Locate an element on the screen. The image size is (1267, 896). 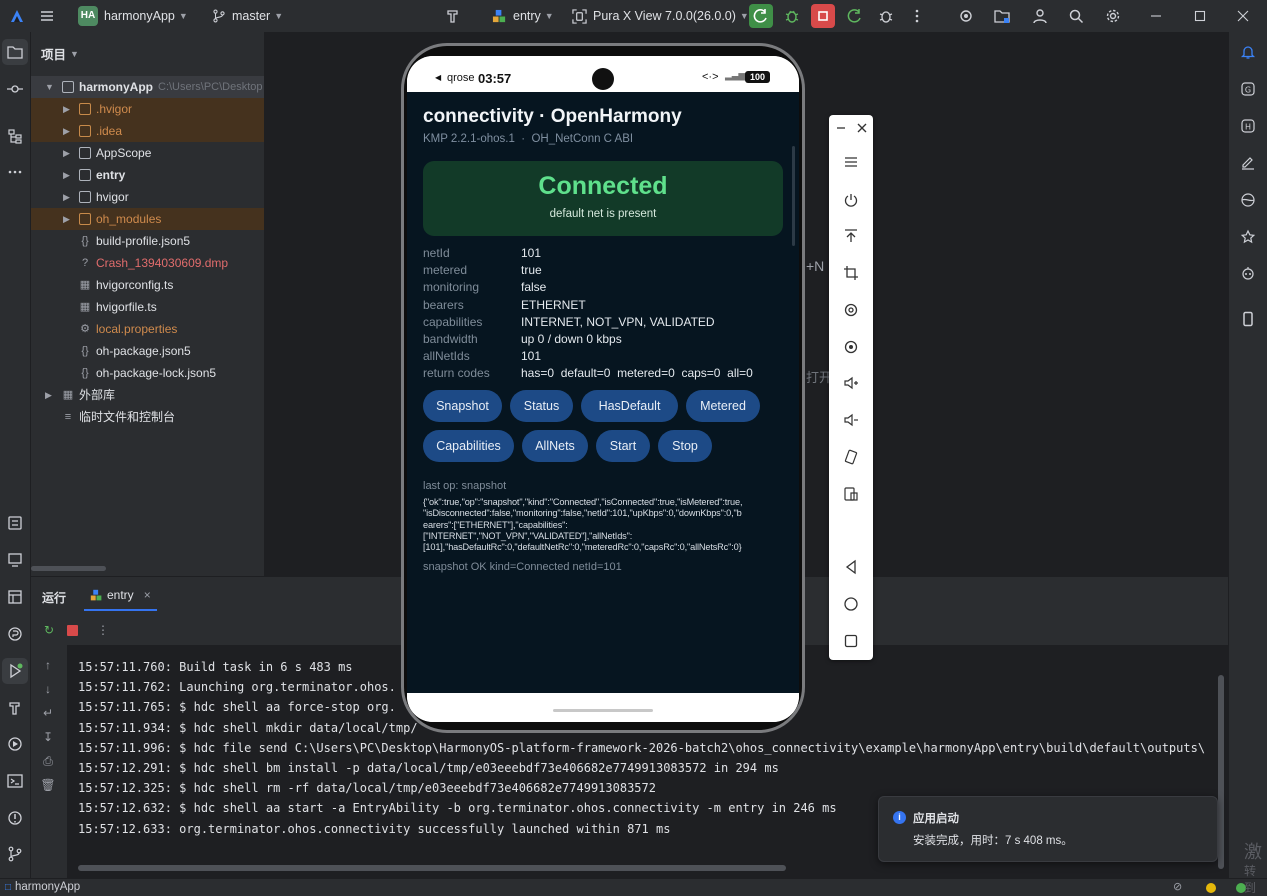
tree-item: ▶ oh_modules is located at coordinates (147, 219).